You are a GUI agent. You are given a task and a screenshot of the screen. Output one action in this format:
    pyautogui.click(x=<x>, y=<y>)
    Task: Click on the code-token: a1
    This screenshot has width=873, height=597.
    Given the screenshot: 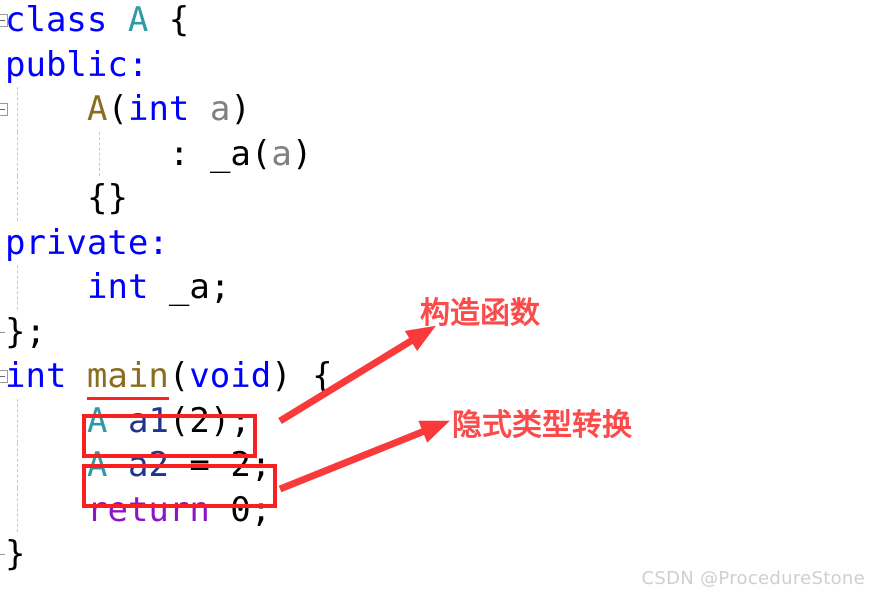 What is the action you would take?
    pyautogui.click(x=148, y=420)
    